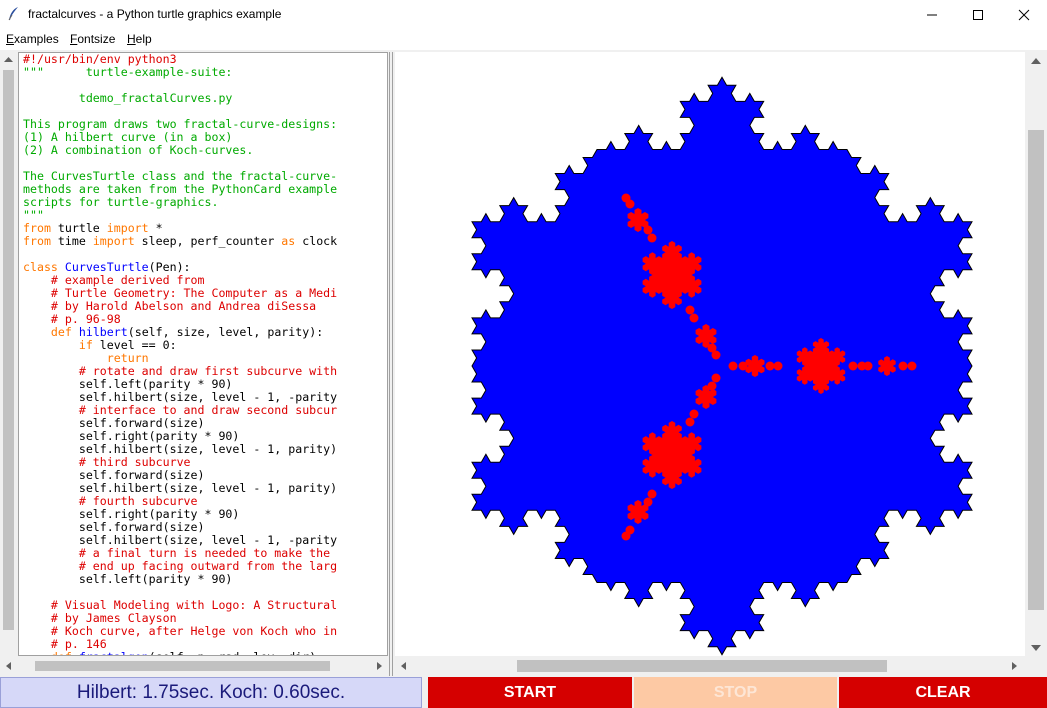  I want to click on code-token: hilbert, so click(103, 332).